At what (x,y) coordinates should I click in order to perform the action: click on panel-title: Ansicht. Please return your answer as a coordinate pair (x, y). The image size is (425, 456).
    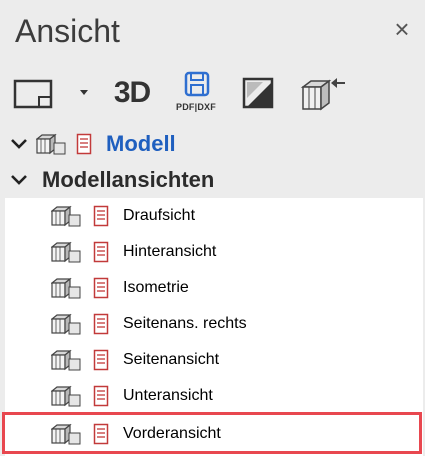
    Looking at the image, I should click on (67, 31).